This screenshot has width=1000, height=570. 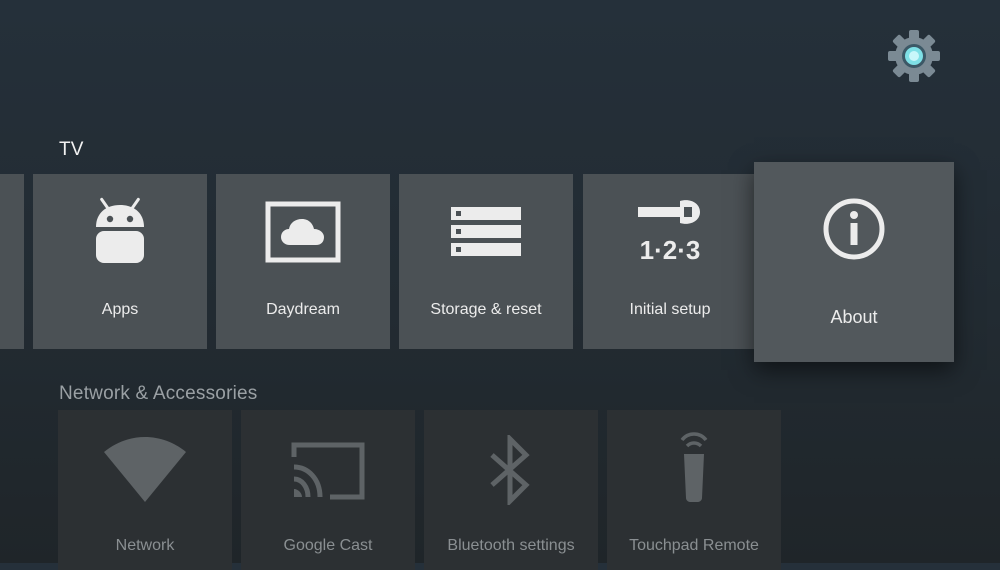 I want to click on card-touchpad-remote-label: Touchpad Remote, so click(x=694, y=545).